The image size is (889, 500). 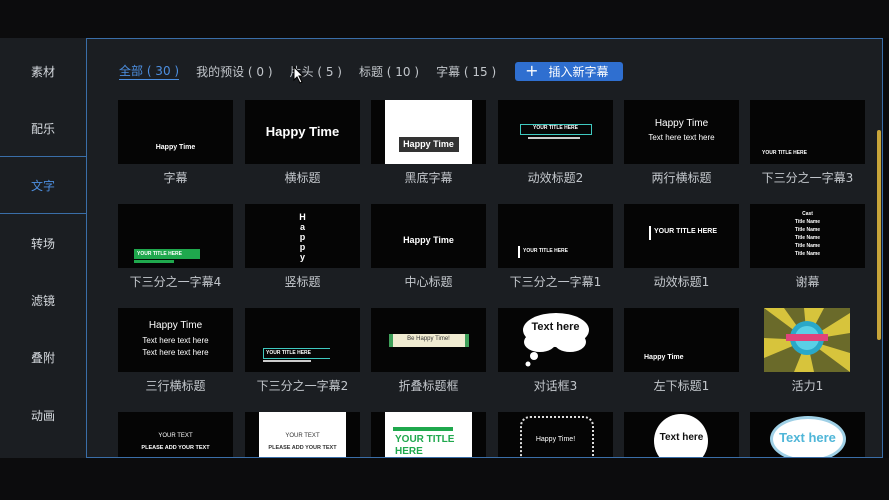 I want to click on sidebar-item-transition: 转场, so click(x=43, y=243).